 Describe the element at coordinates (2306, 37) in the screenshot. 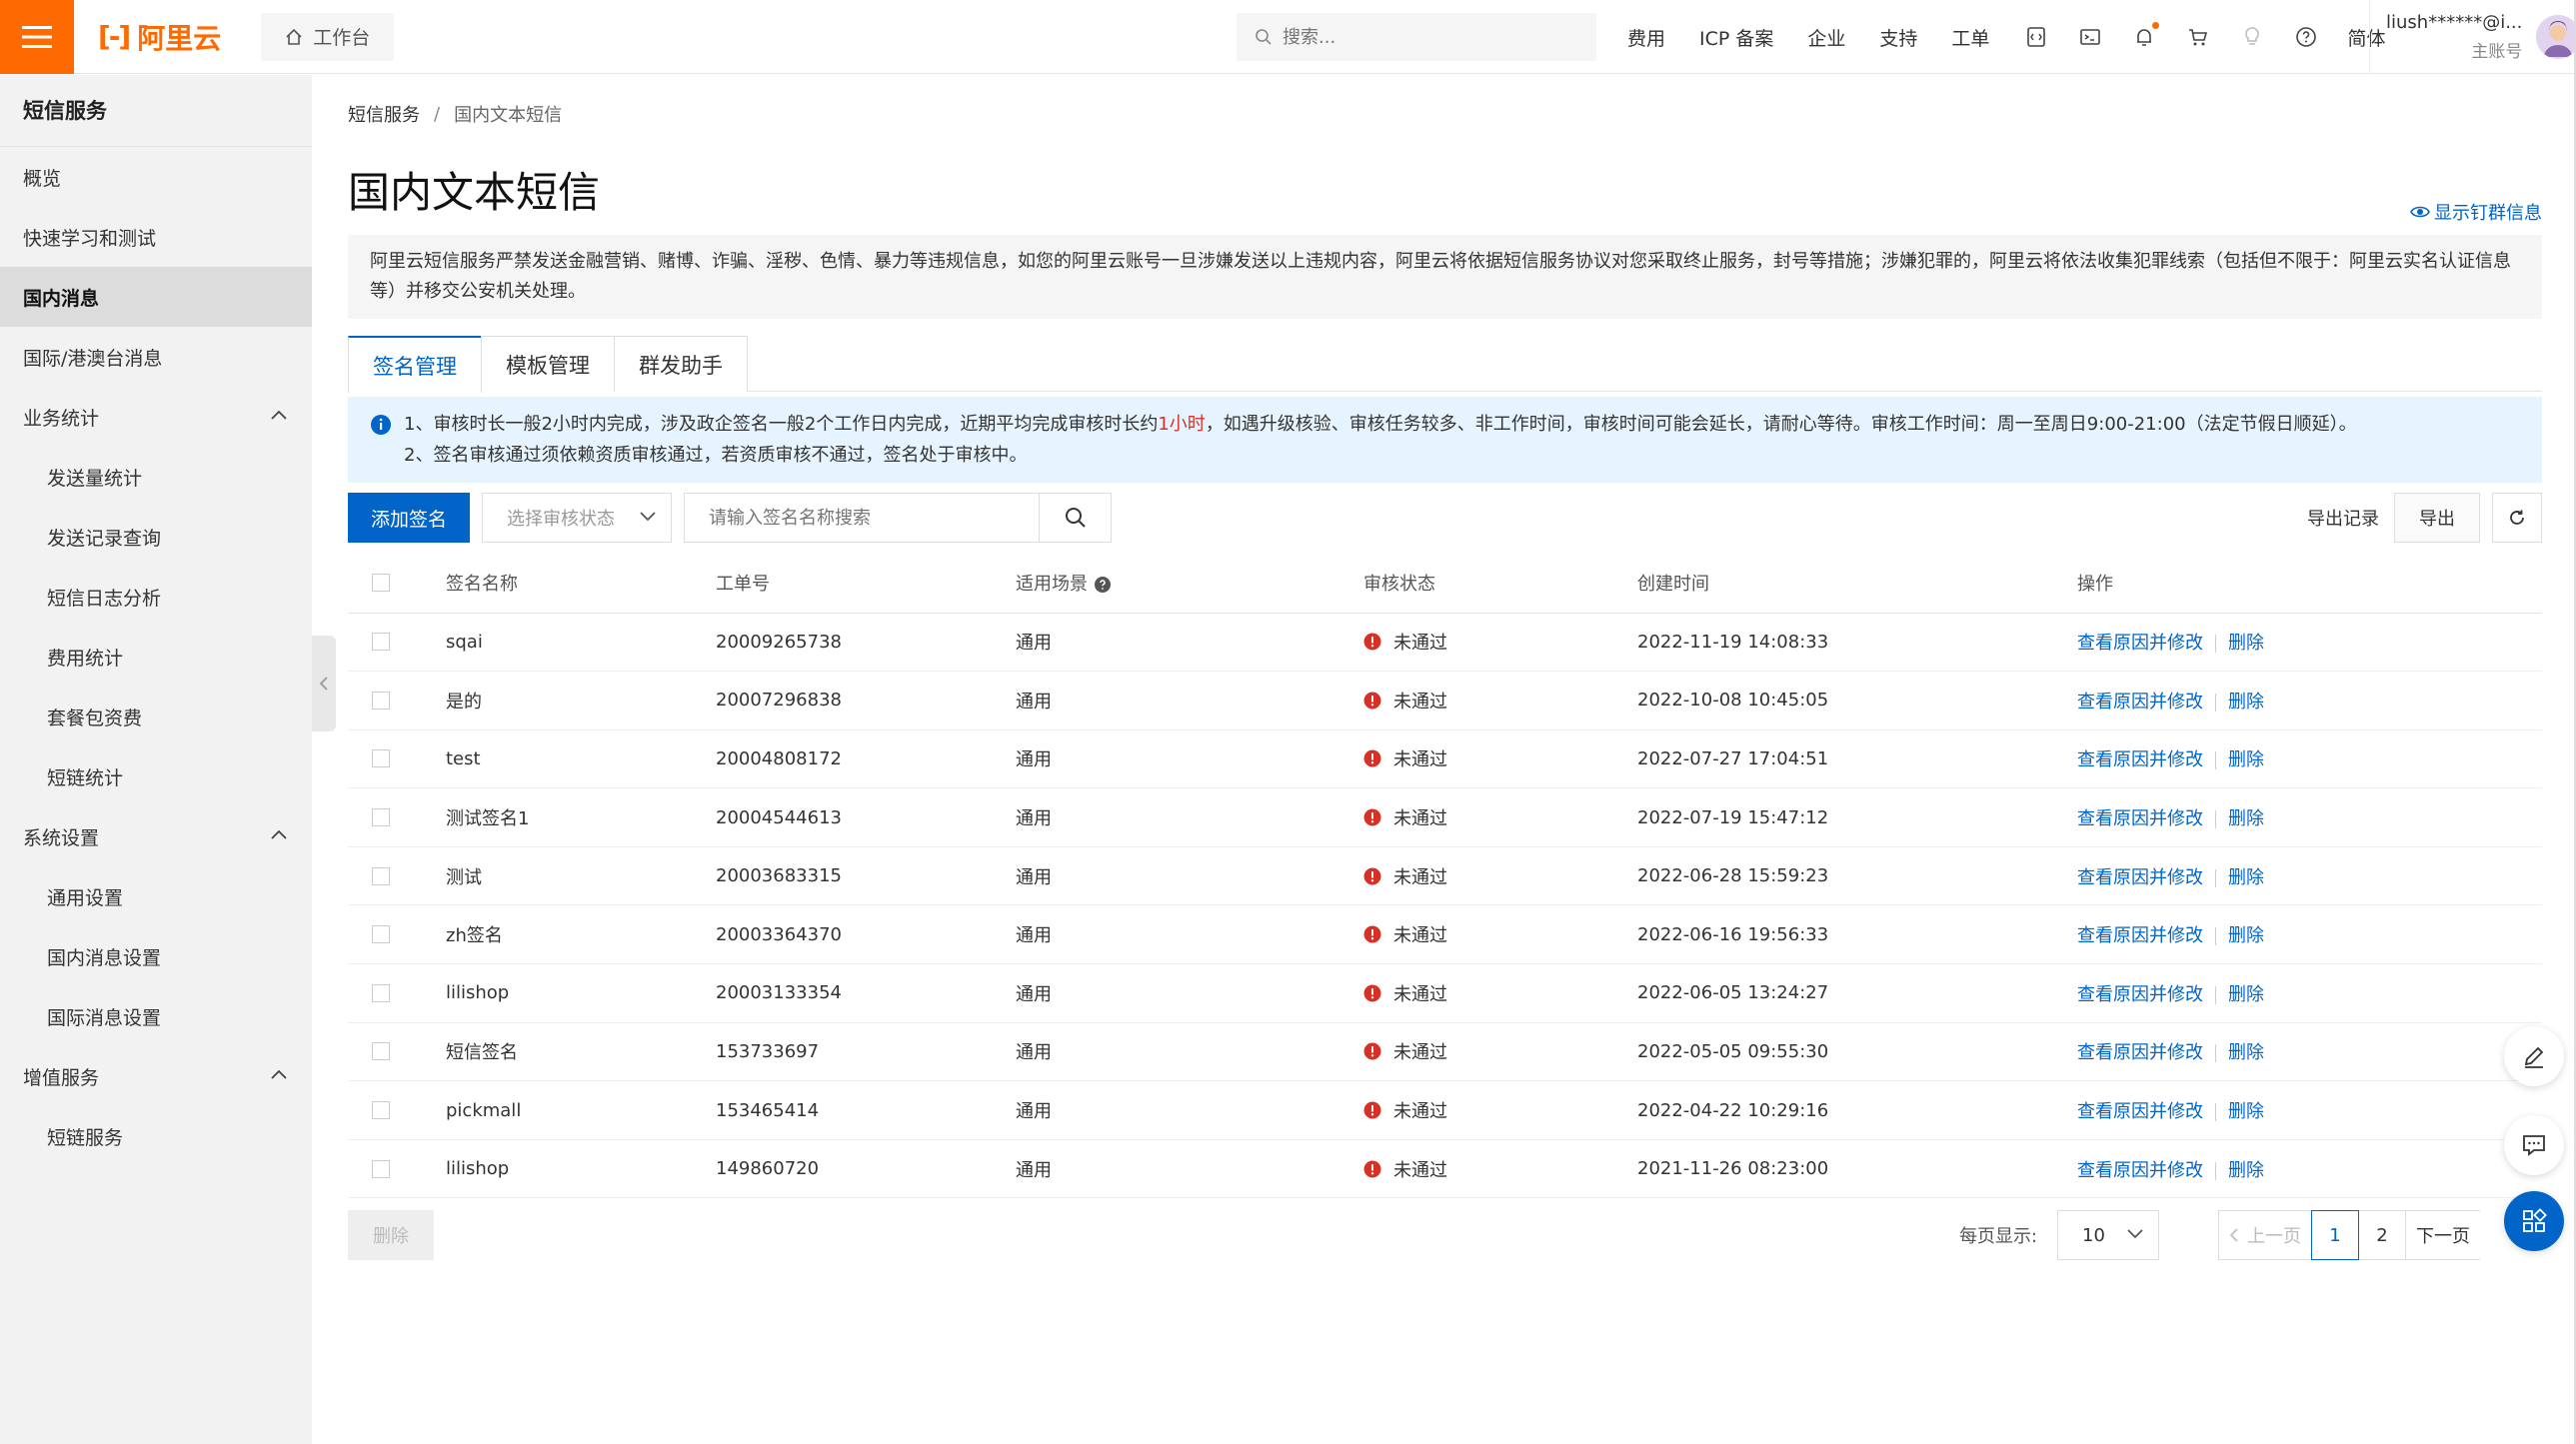

I see `help-icon` at that location.